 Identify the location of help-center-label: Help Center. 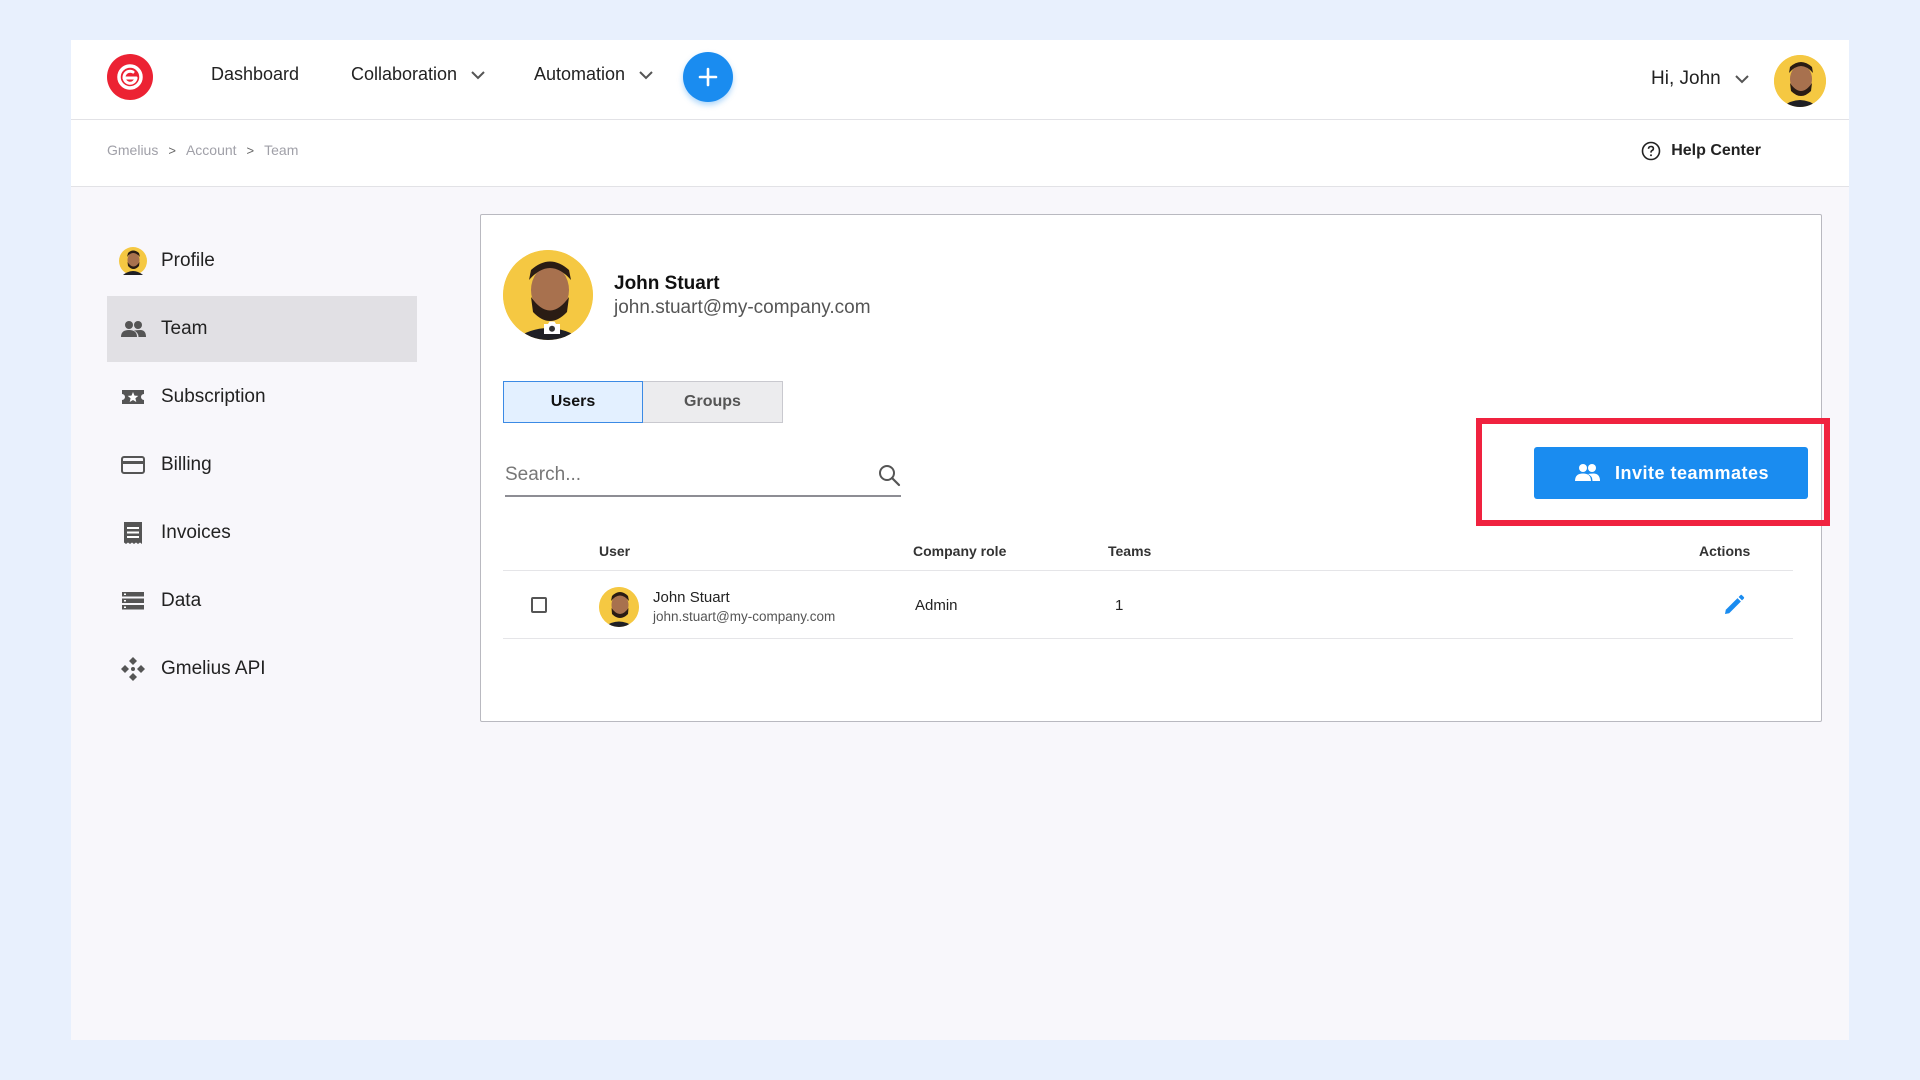
(1716, 150).